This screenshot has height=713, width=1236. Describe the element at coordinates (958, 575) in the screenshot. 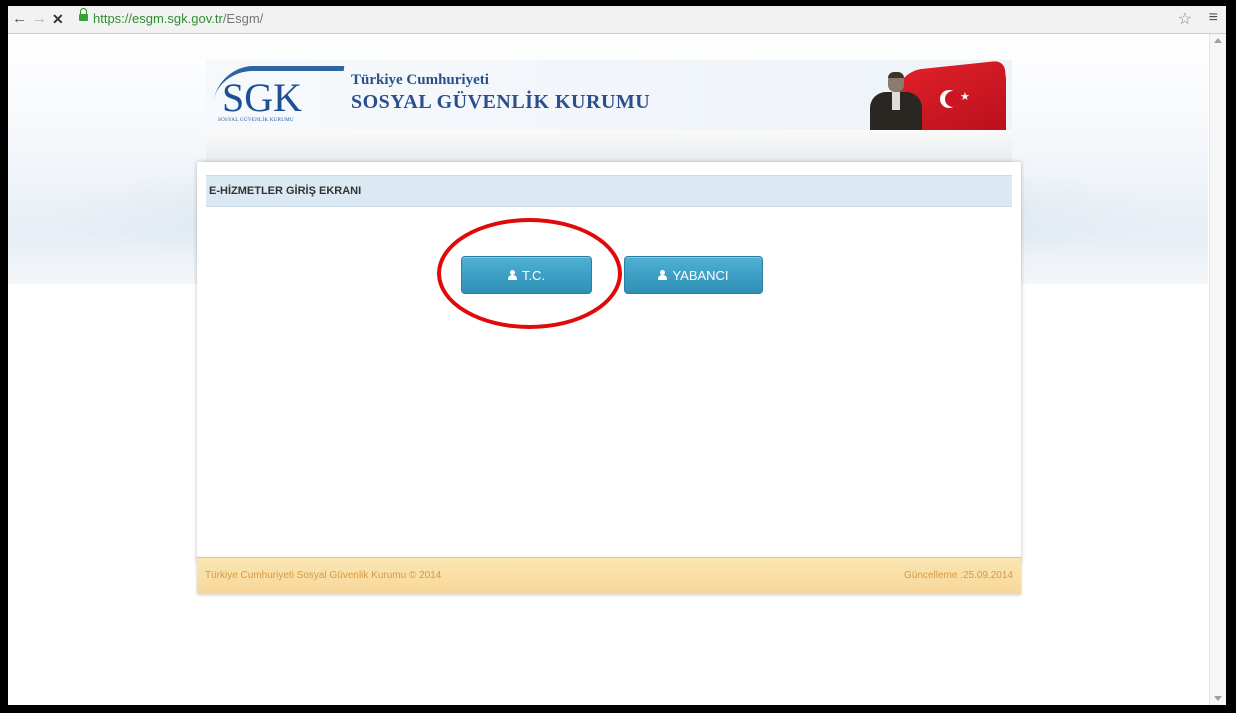

I see `footer-update-date: Güncelleme :25.09.2014` at that location.